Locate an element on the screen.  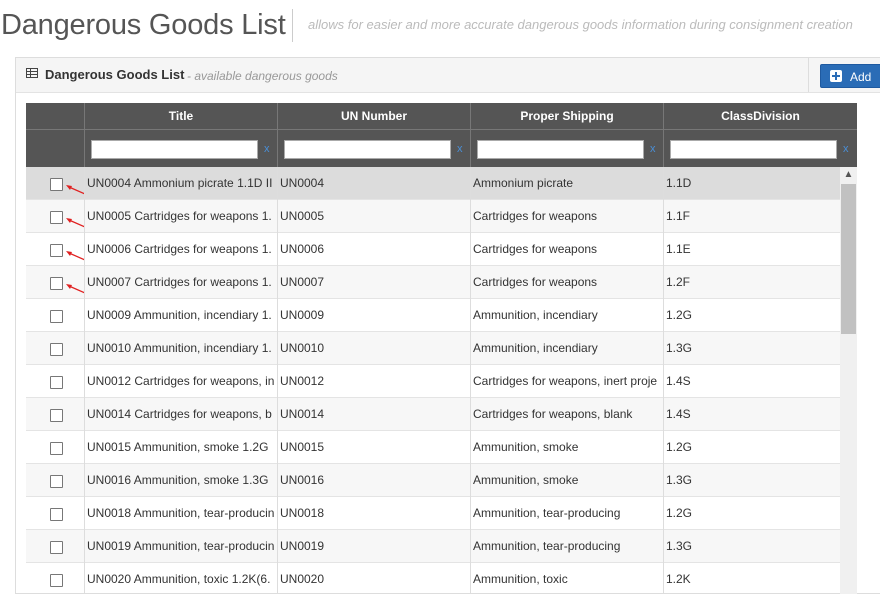
grid-filter-row: x x x x is located at coordinates (441, 148).